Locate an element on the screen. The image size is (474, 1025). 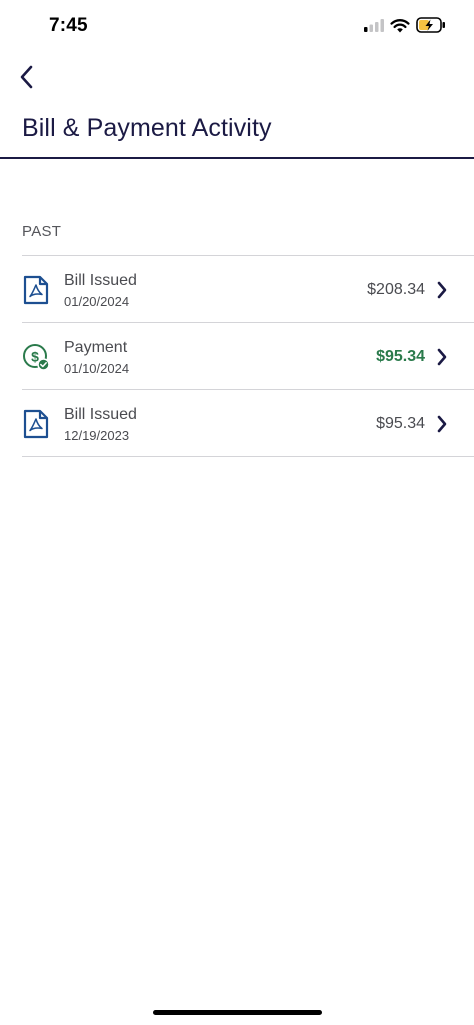
activity-date: 01/10/2024 is located at coordinates (97, 368).